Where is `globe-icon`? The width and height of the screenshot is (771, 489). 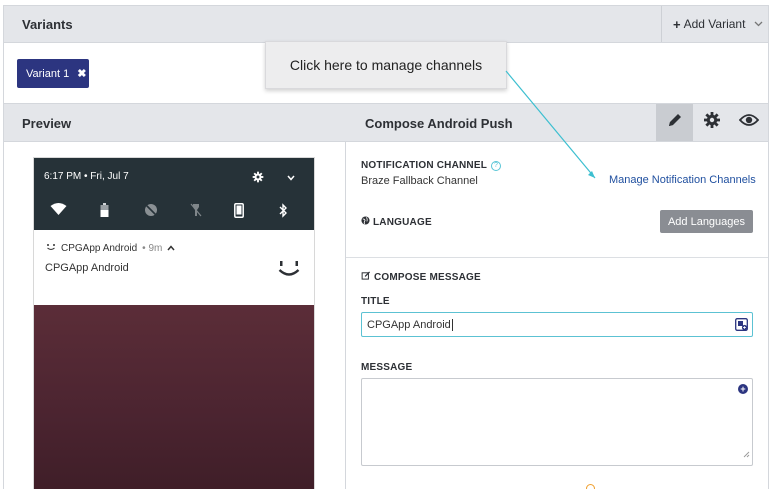 globe-icon is located at coordinates (365, 222).